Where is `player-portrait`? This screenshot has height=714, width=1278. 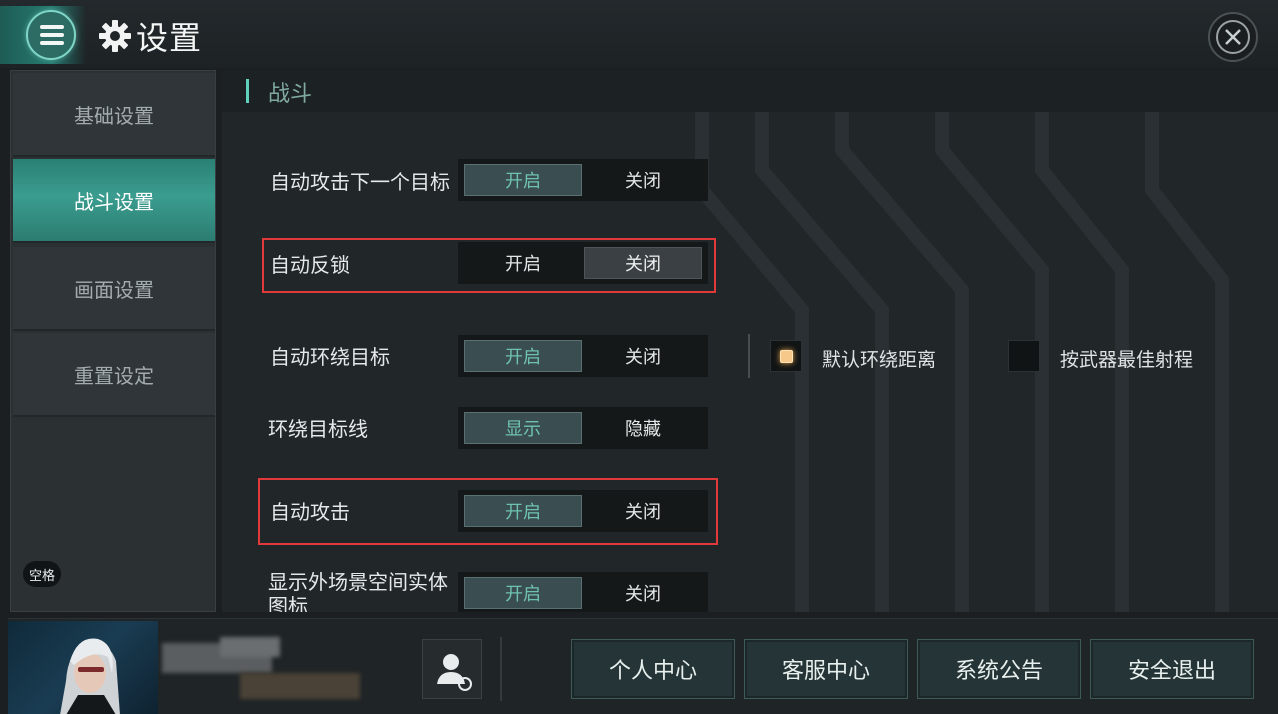 player-portrait is located at coordinates (83, 667).